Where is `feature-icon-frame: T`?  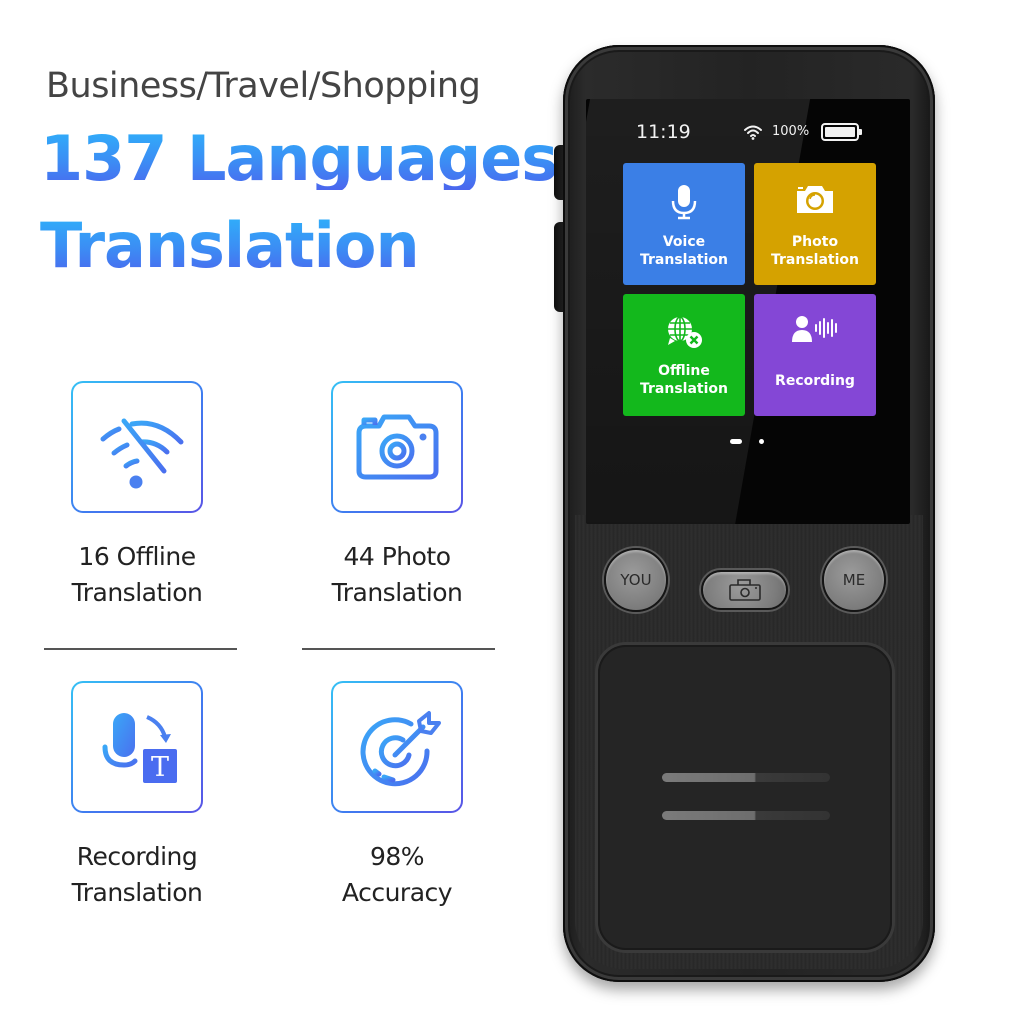 feature-icon-frame: T is located at coordinates (137, 747).